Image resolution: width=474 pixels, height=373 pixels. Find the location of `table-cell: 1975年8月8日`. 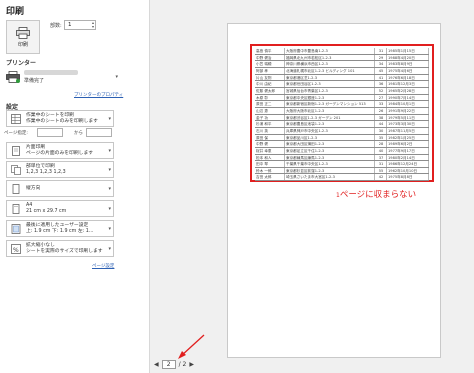

table-cell: 1975年8月8日 is located at coordinates (408, 177).